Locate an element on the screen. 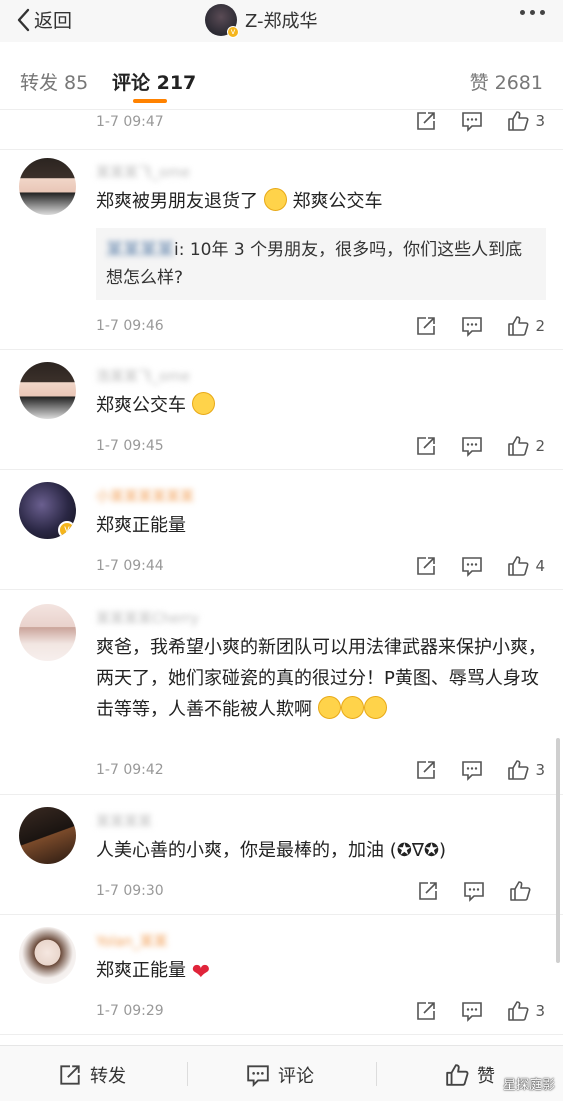  more-button is located at coordinates (532, 12).